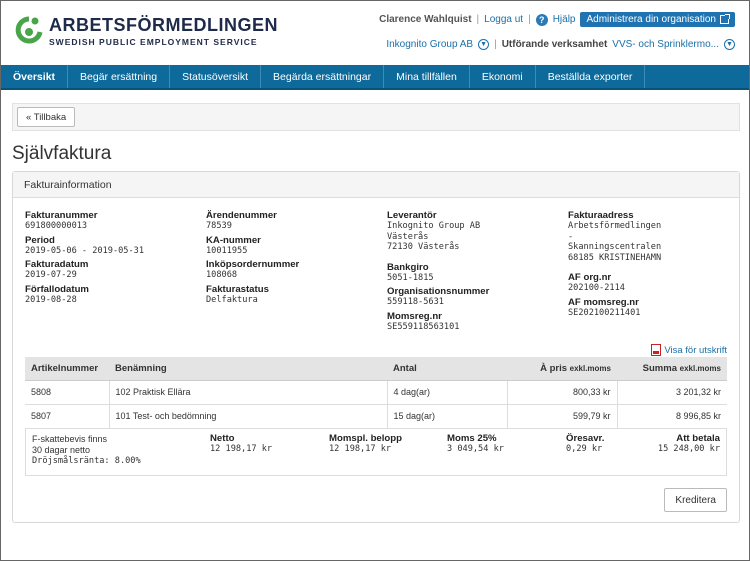 The height and width of the screenshot is (561, 750). Describe the element at coordinates (656, 350) in the screenshot. I see `pdf-icon` at that location.